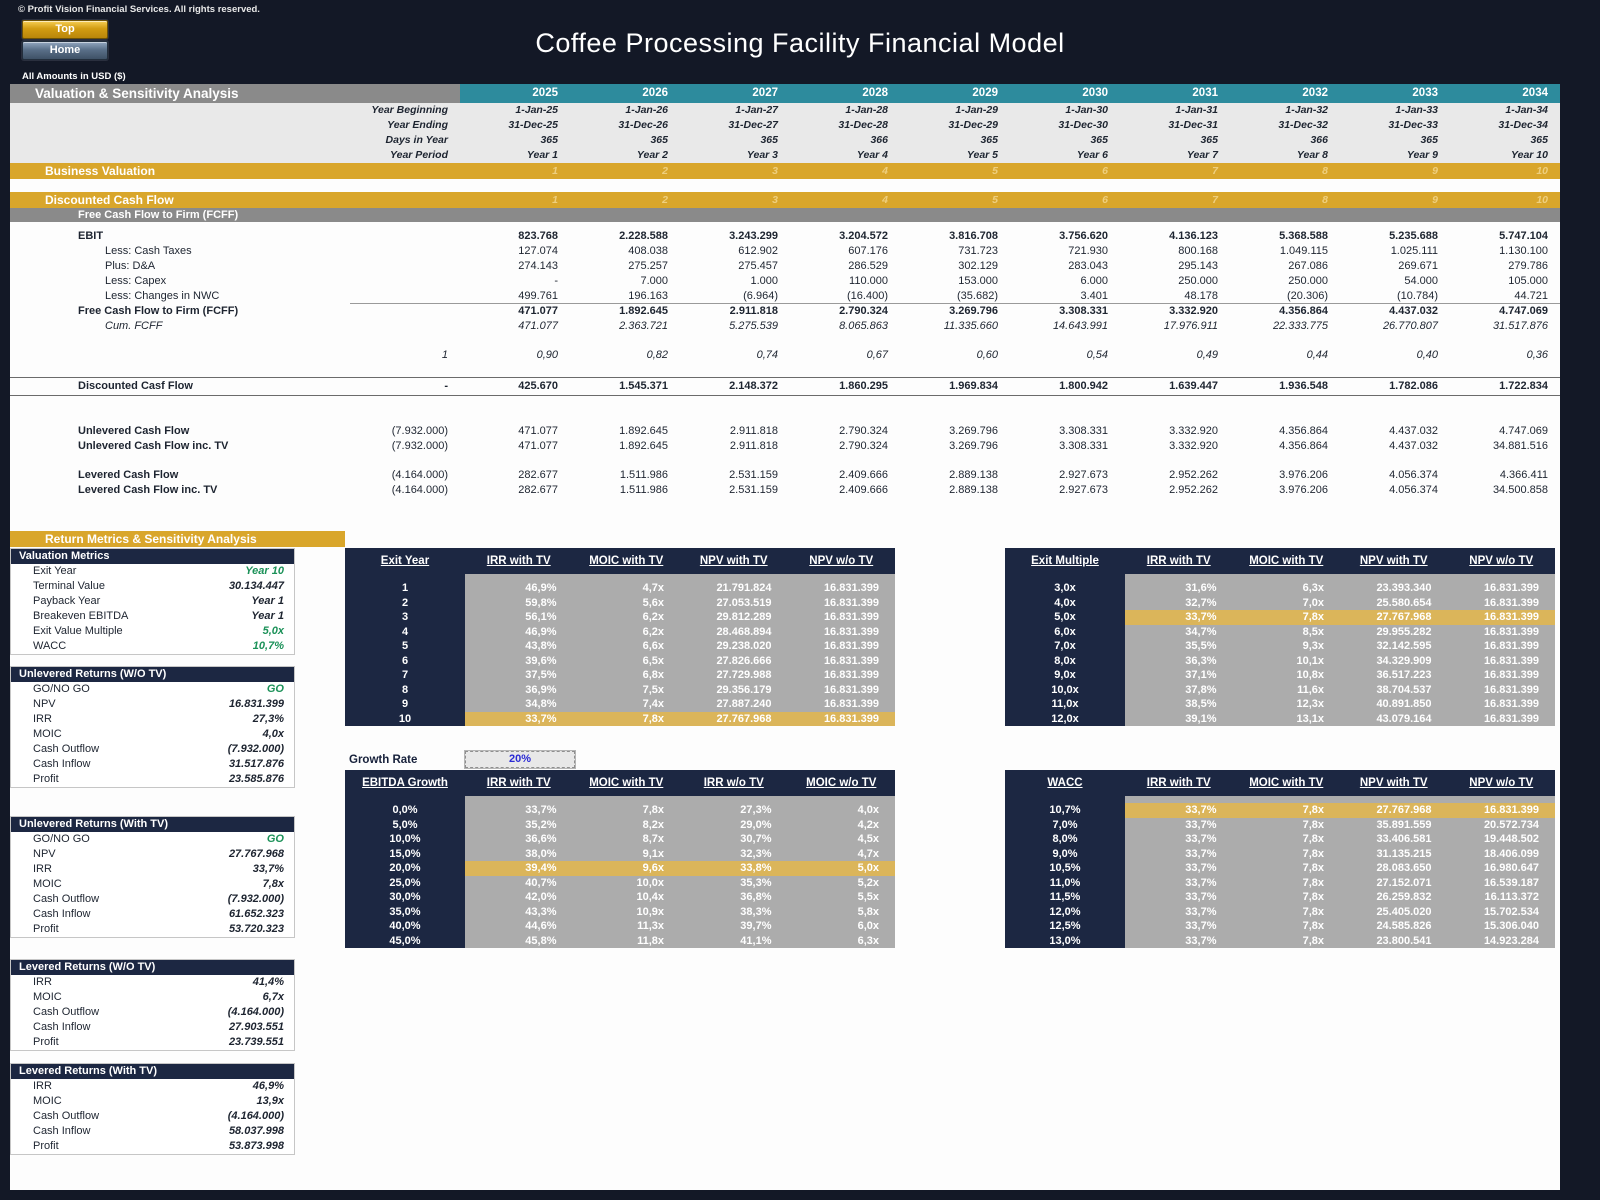  I want to click on sens-key-cell: 25,0%, so click(405, 882).